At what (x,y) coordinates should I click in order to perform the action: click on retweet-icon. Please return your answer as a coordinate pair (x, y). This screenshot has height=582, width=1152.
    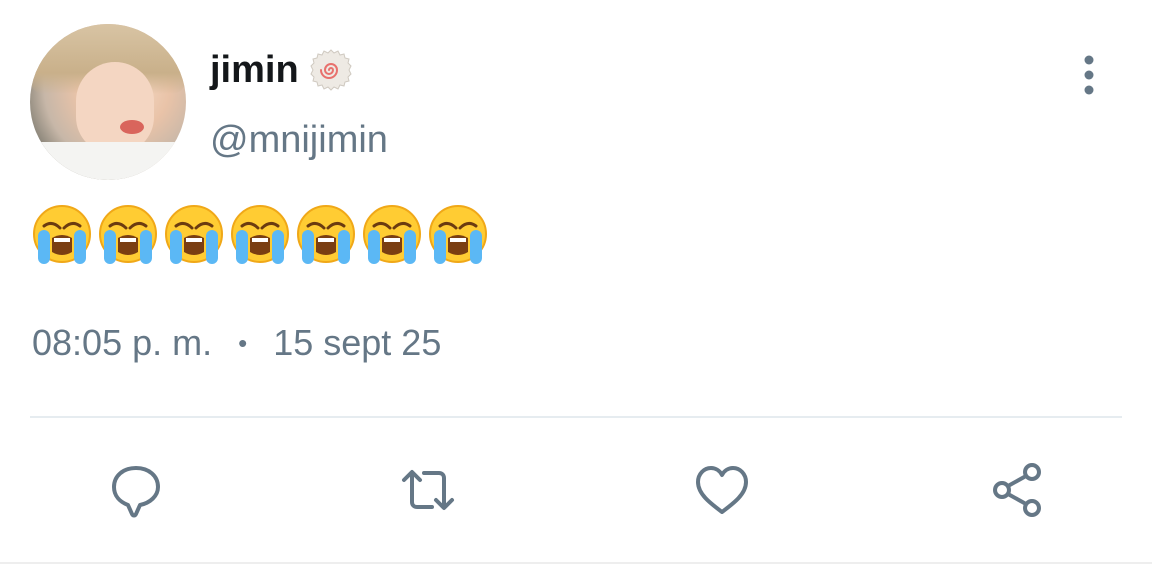
    Looking at the image, I should click on (428, 490).